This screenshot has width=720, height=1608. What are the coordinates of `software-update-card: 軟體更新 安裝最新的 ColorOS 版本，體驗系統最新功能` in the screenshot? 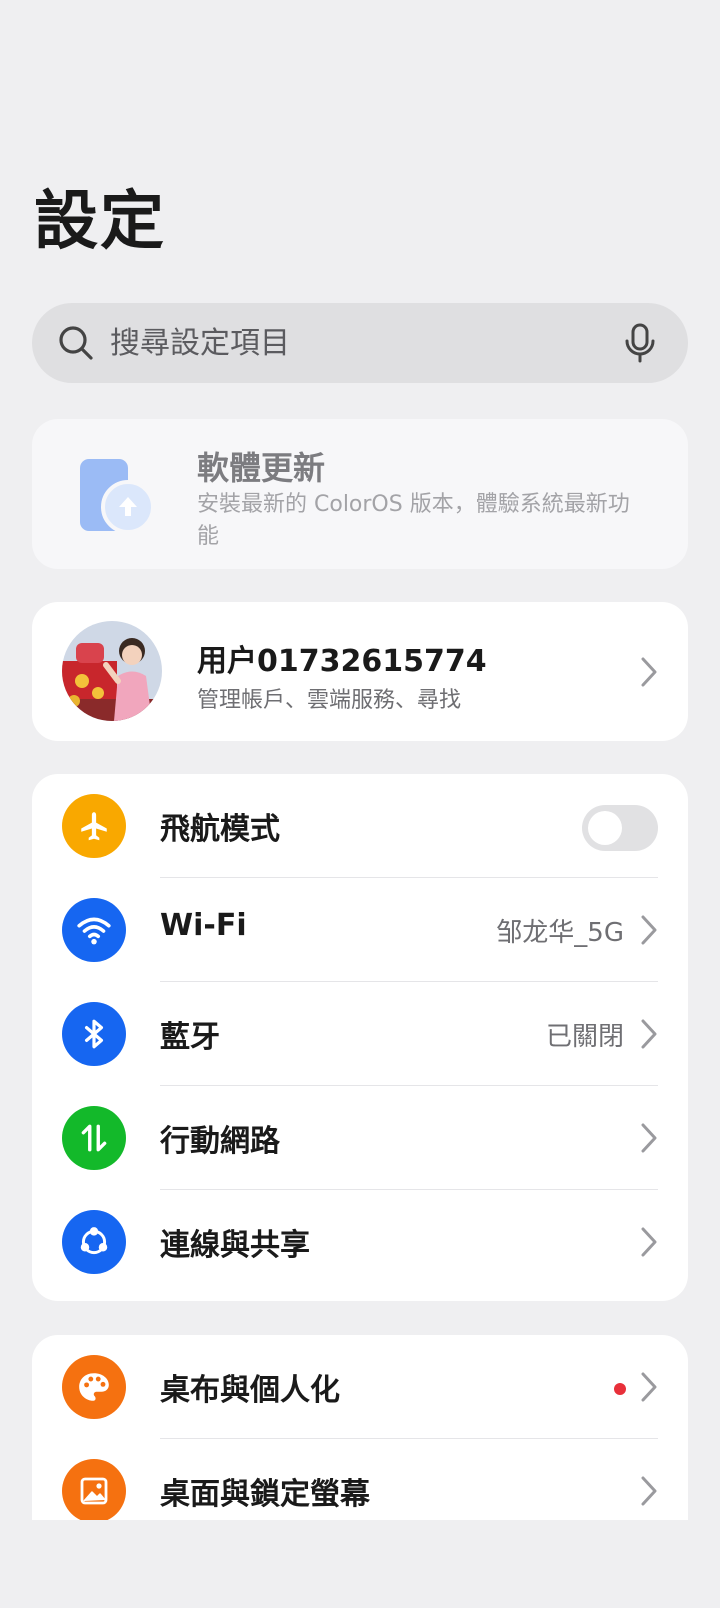 It's located at (360, 494).